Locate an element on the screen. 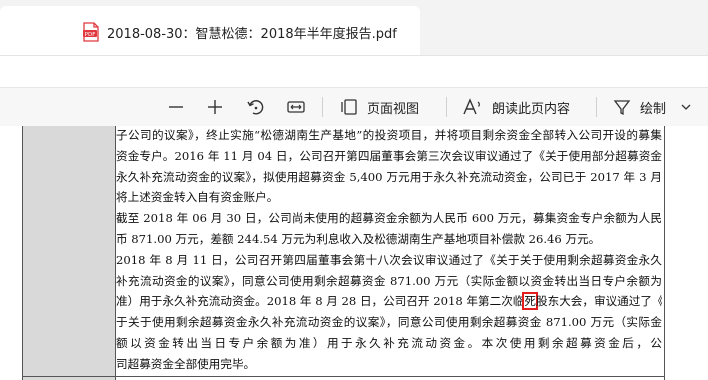  page-view-label: 页面视图 is located at coordinates (393, 109).